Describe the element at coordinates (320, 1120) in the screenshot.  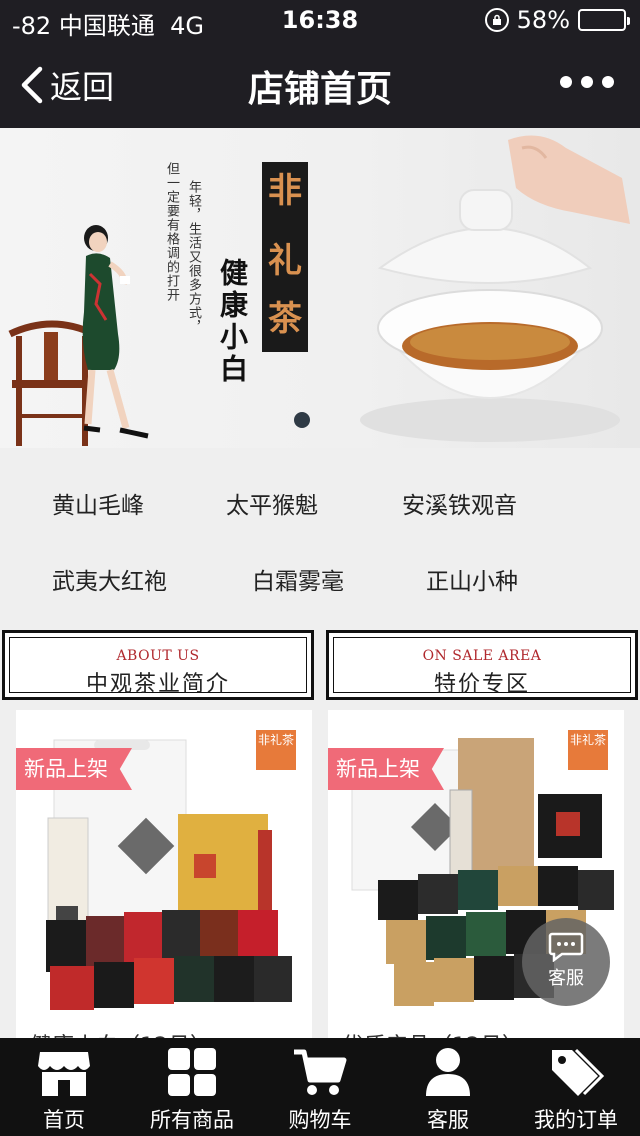
I see `tab-cart-label: 购物车` at that location.